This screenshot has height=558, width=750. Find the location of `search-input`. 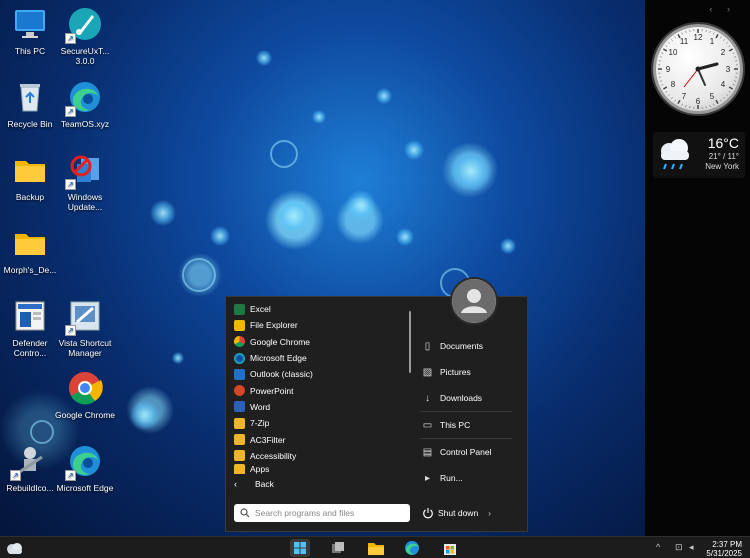

search-input is located at coordinates (330, 513).